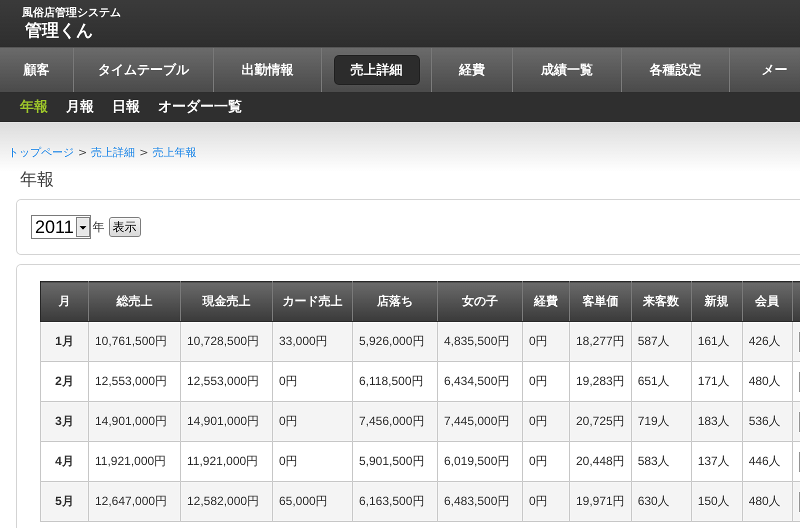  I want to click on column-header: 新規, so click(716, 302).